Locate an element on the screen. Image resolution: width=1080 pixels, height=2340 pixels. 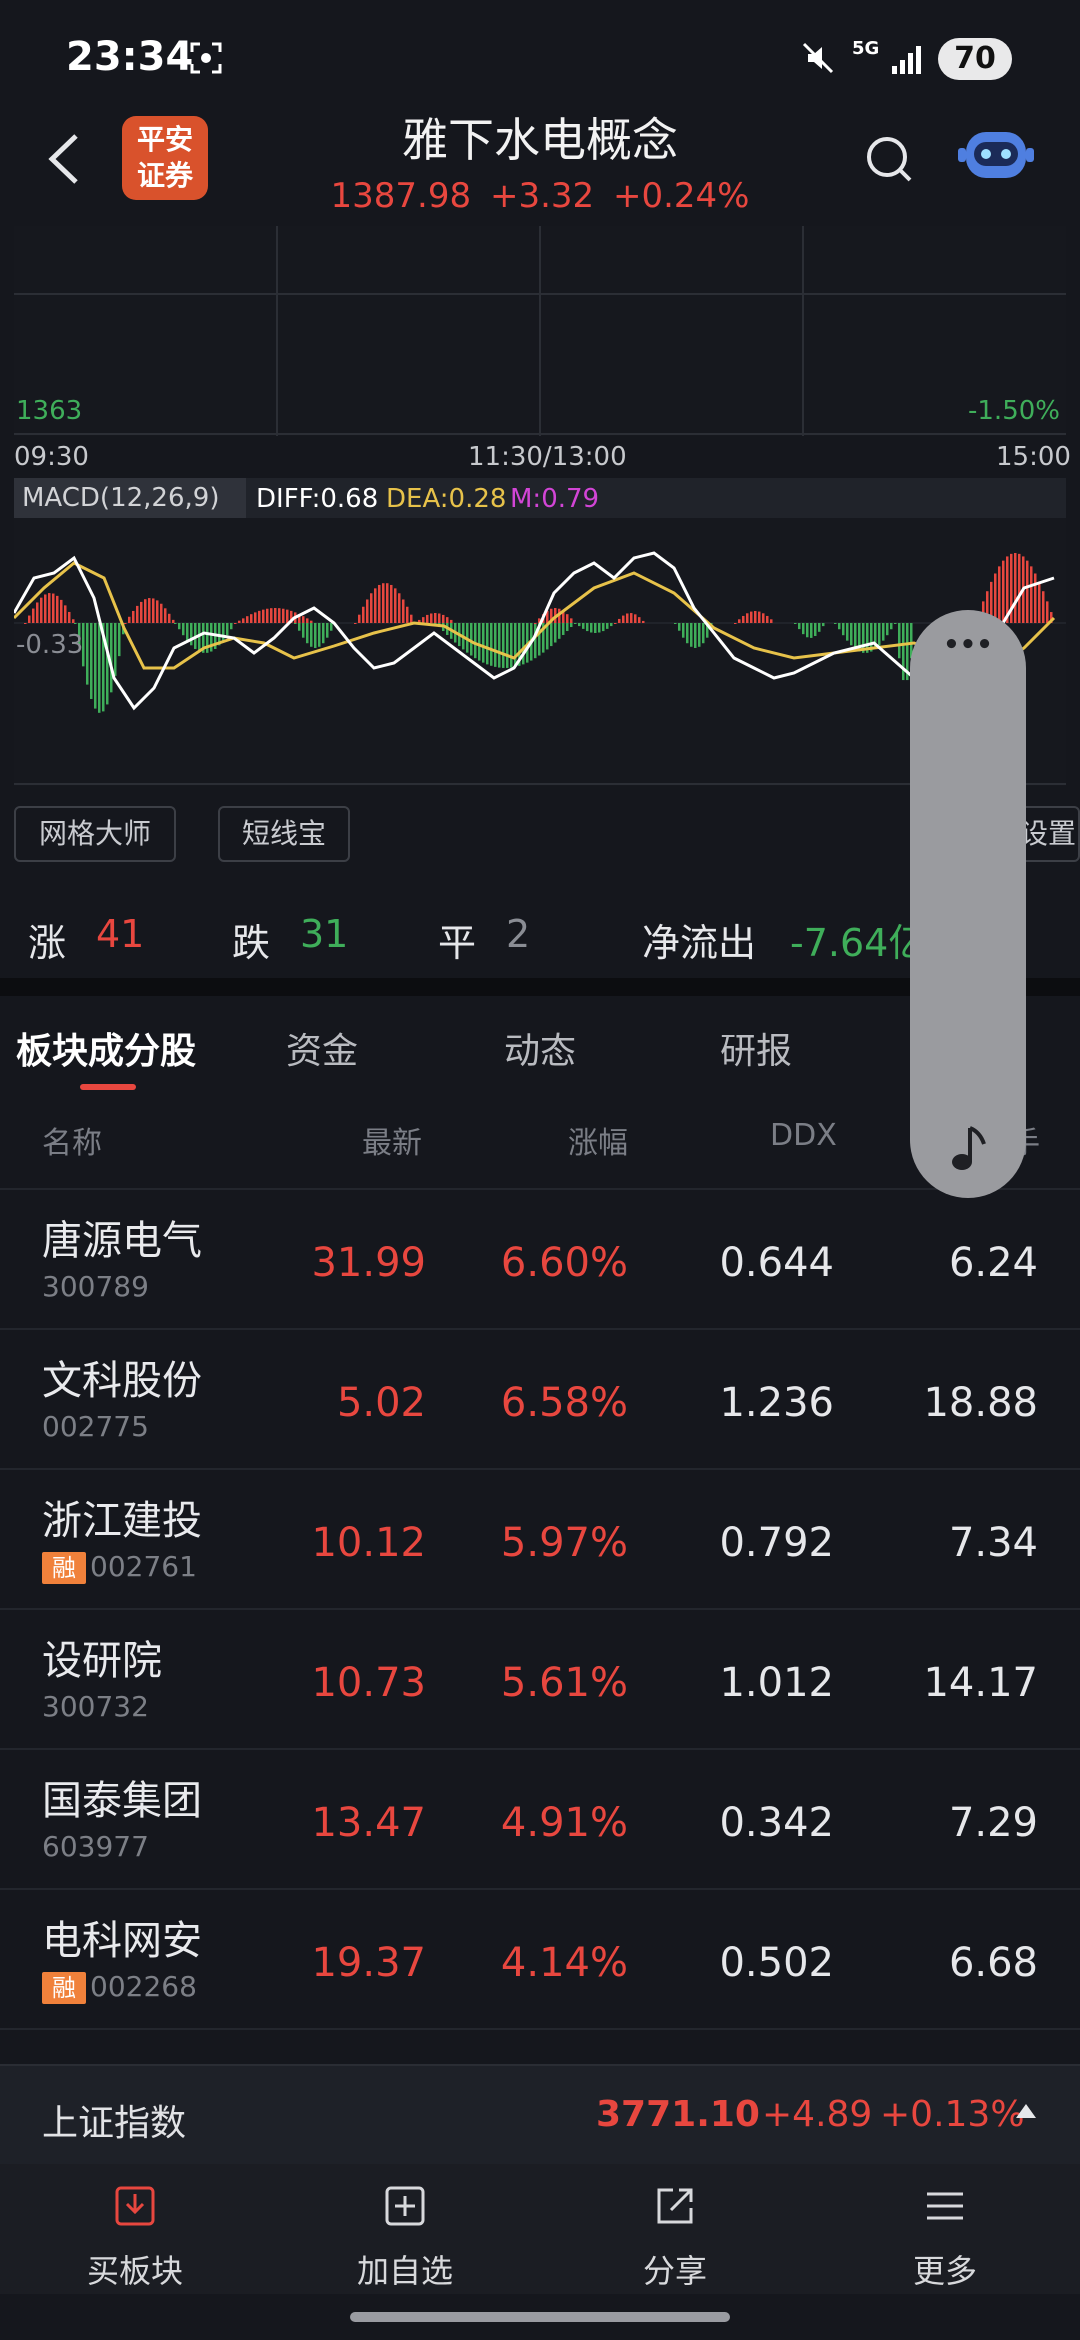
stock-name: 浙江建投 is located at coordinates (122, 1521).